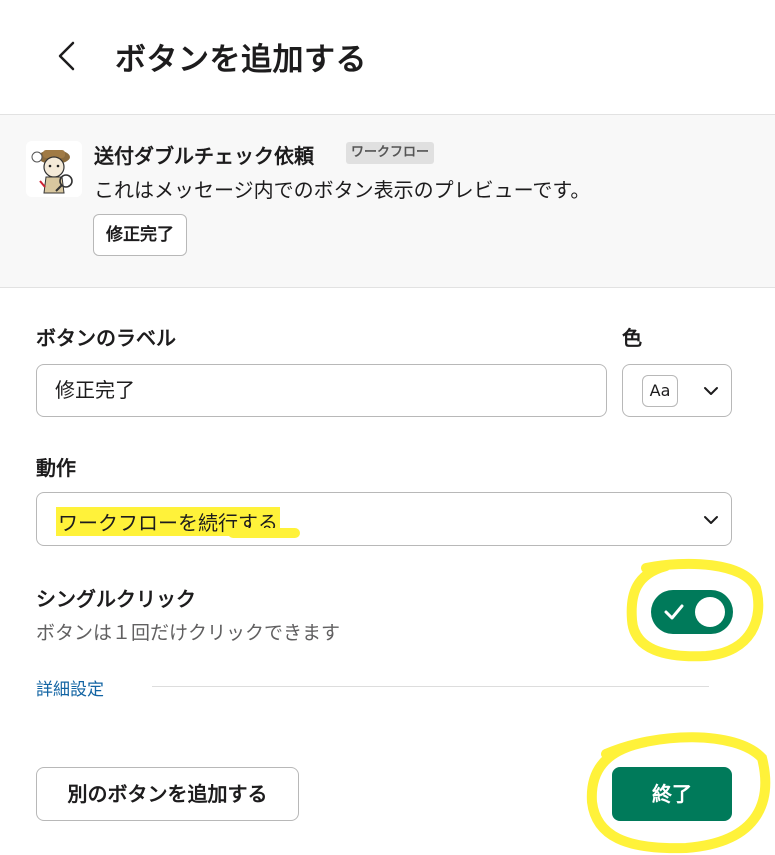 The image size is (775, 855). Describe the element at coordinates (167, 794) in the screenshot. I see `add-another-button: 別のボタンを追加する` at that location.